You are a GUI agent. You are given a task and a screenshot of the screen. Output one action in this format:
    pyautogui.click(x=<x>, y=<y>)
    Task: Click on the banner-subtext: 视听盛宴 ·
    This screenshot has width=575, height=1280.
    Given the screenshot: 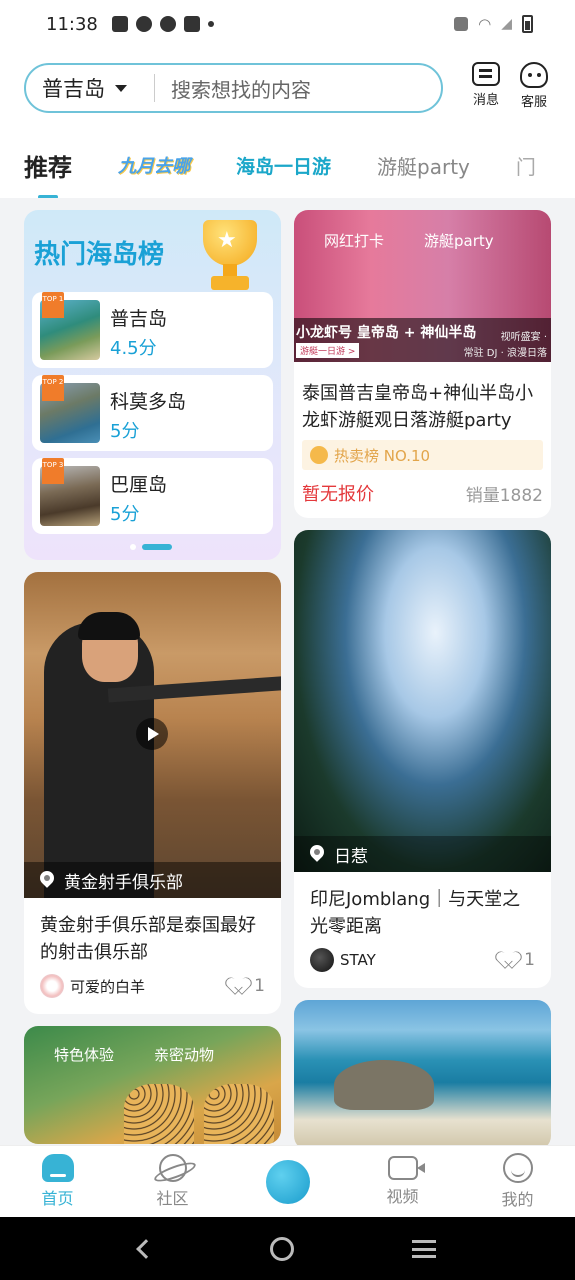 What is the action you would take?
    pyautogui.click(x=523, y=337)
    